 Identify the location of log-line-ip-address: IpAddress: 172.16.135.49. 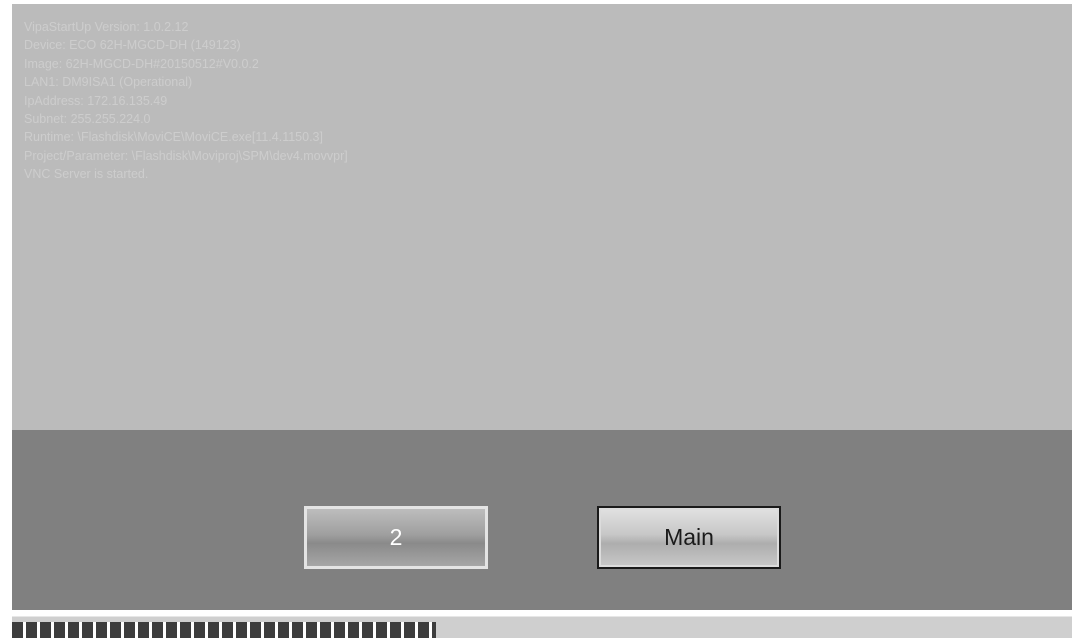
(96, 100).